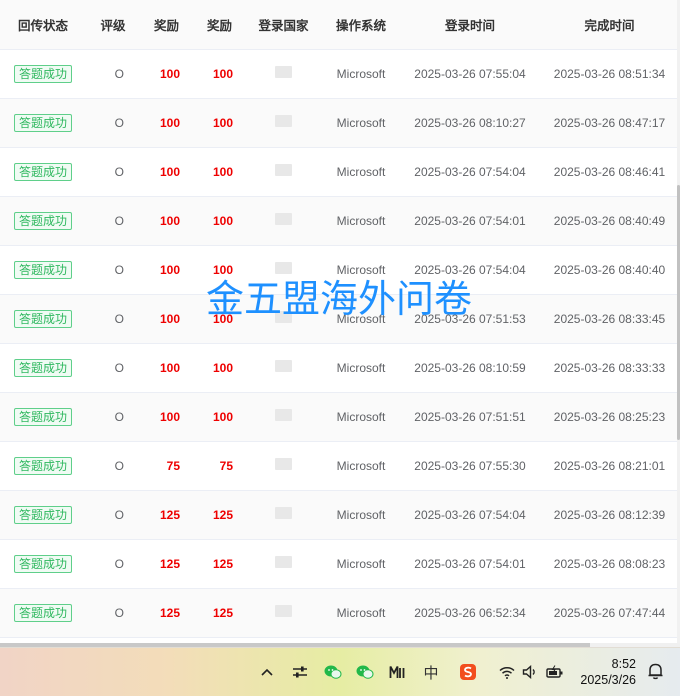  Describe the element at coordinates (609, 25) in the screenshot. I see `header-finish-time: 完成时间` at that location.